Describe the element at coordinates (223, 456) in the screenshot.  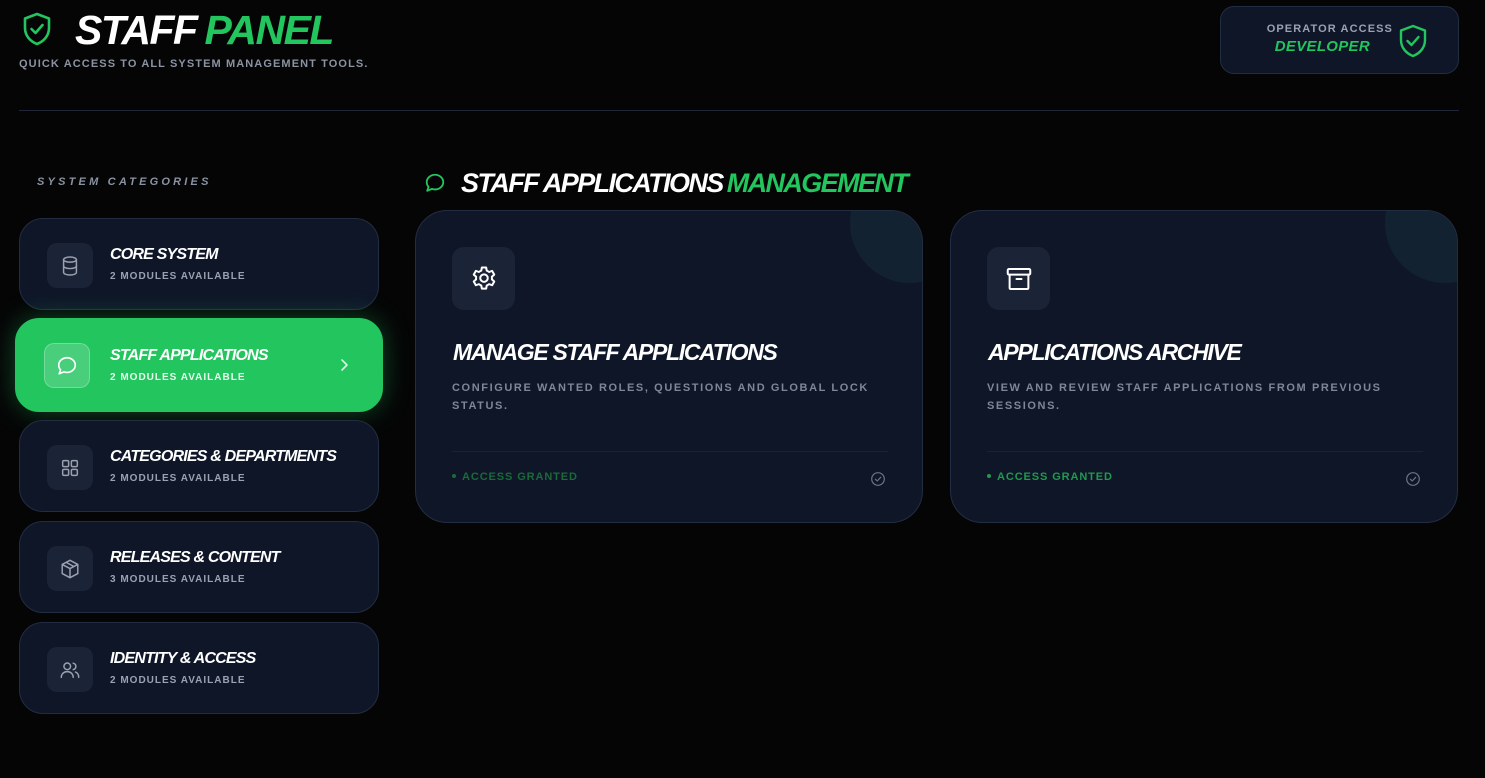
I see `sidebar-item-label: CATEGORIES & DEPARTMENTS` at that location.